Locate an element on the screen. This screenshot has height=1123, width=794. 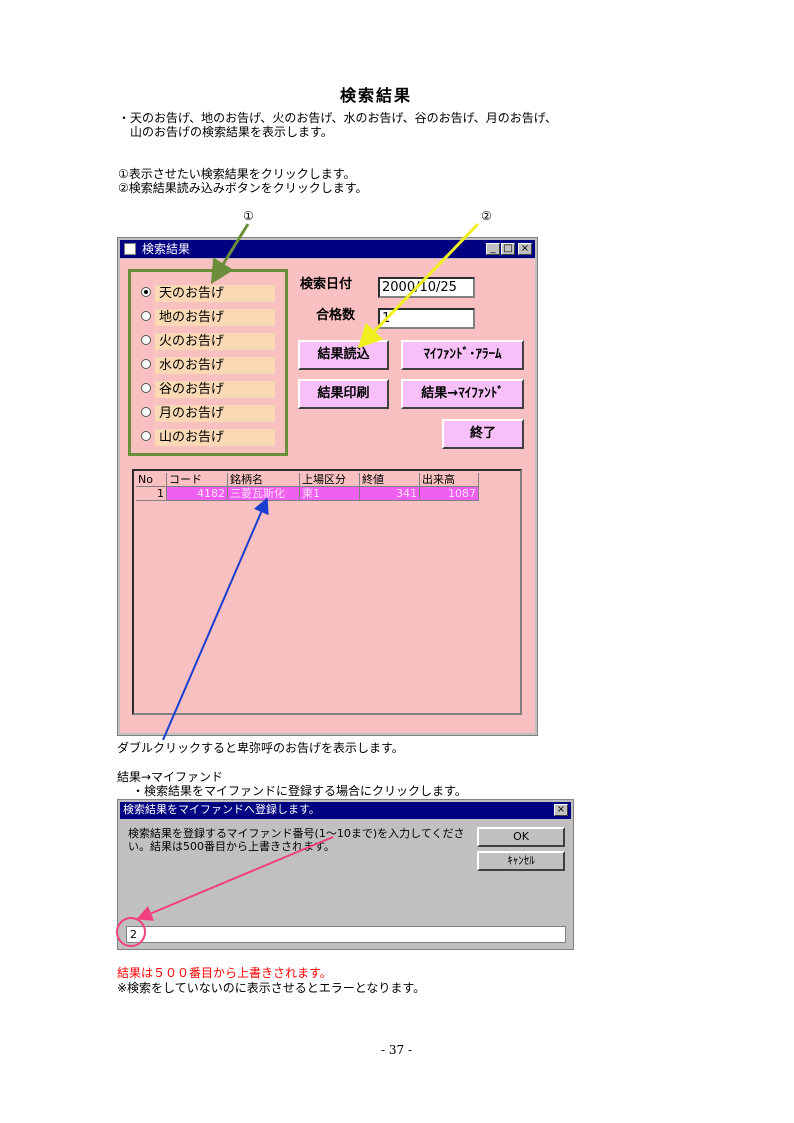
highlight-circle is located at coordinates (131, 932).